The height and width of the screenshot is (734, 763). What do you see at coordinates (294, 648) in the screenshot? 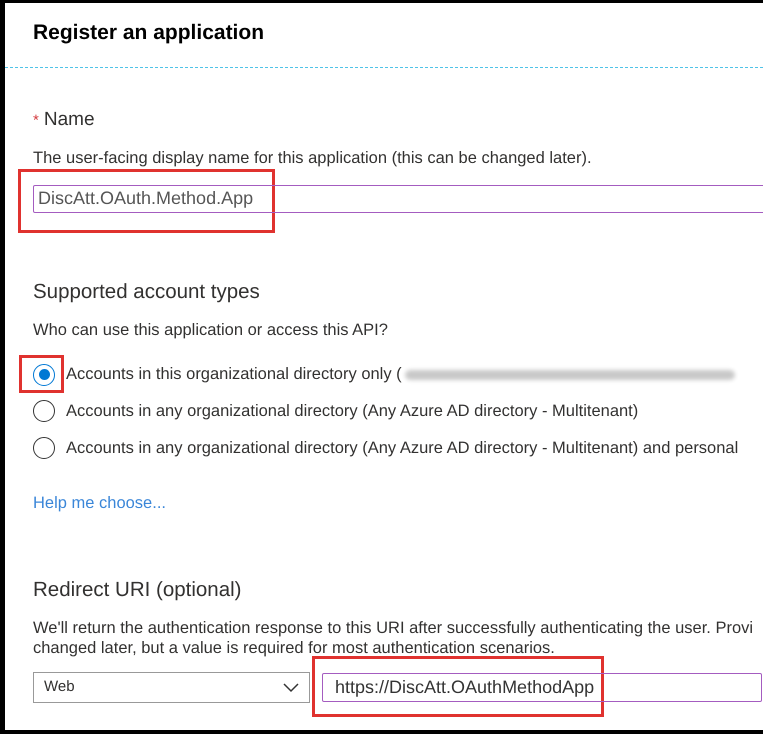
I see `section-description: changed later, but a value is required for most authentication scenarios.` at bounding box center [294, 648].